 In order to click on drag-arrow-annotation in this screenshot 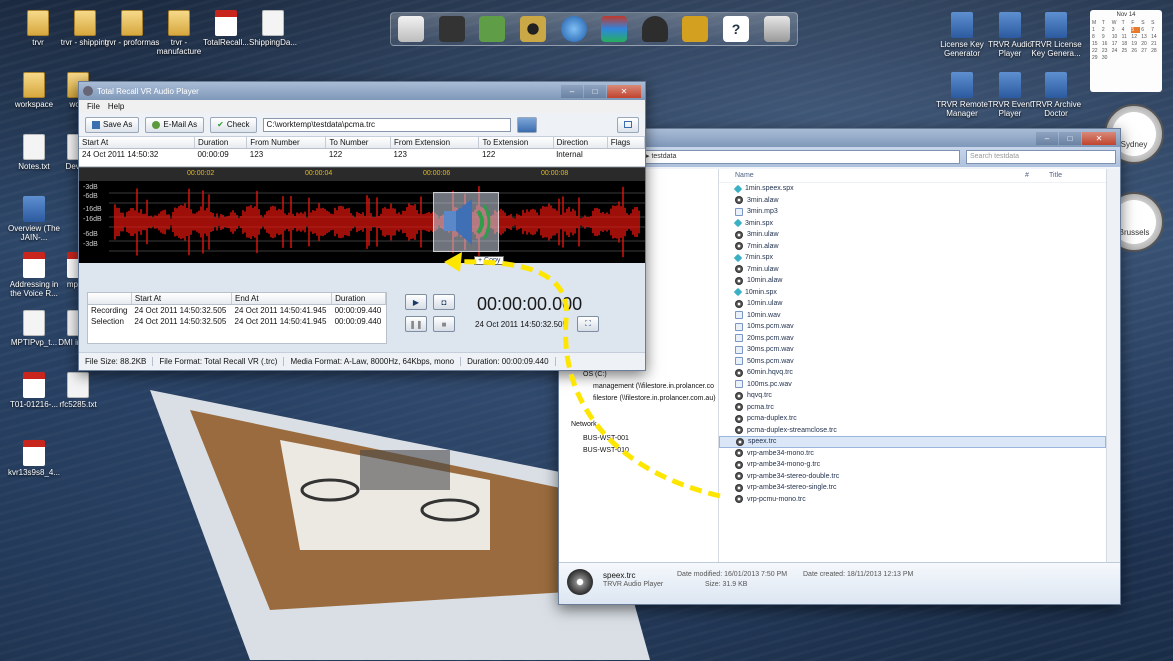, I will do `click(582, 375)`.